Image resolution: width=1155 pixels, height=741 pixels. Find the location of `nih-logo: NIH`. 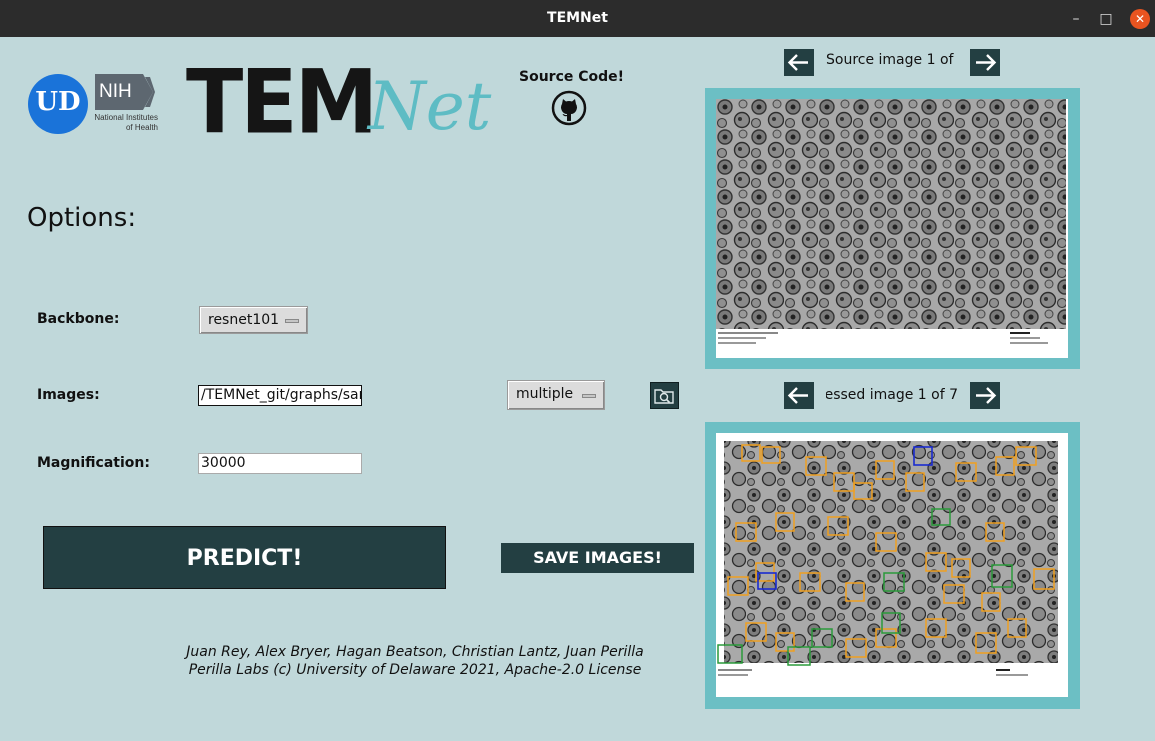

nih-logo: NIH is located at coordinates (125, 92).